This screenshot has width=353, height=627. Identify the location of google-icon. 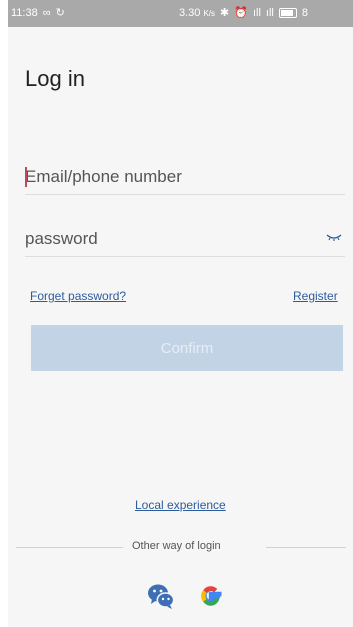
(211, 596).